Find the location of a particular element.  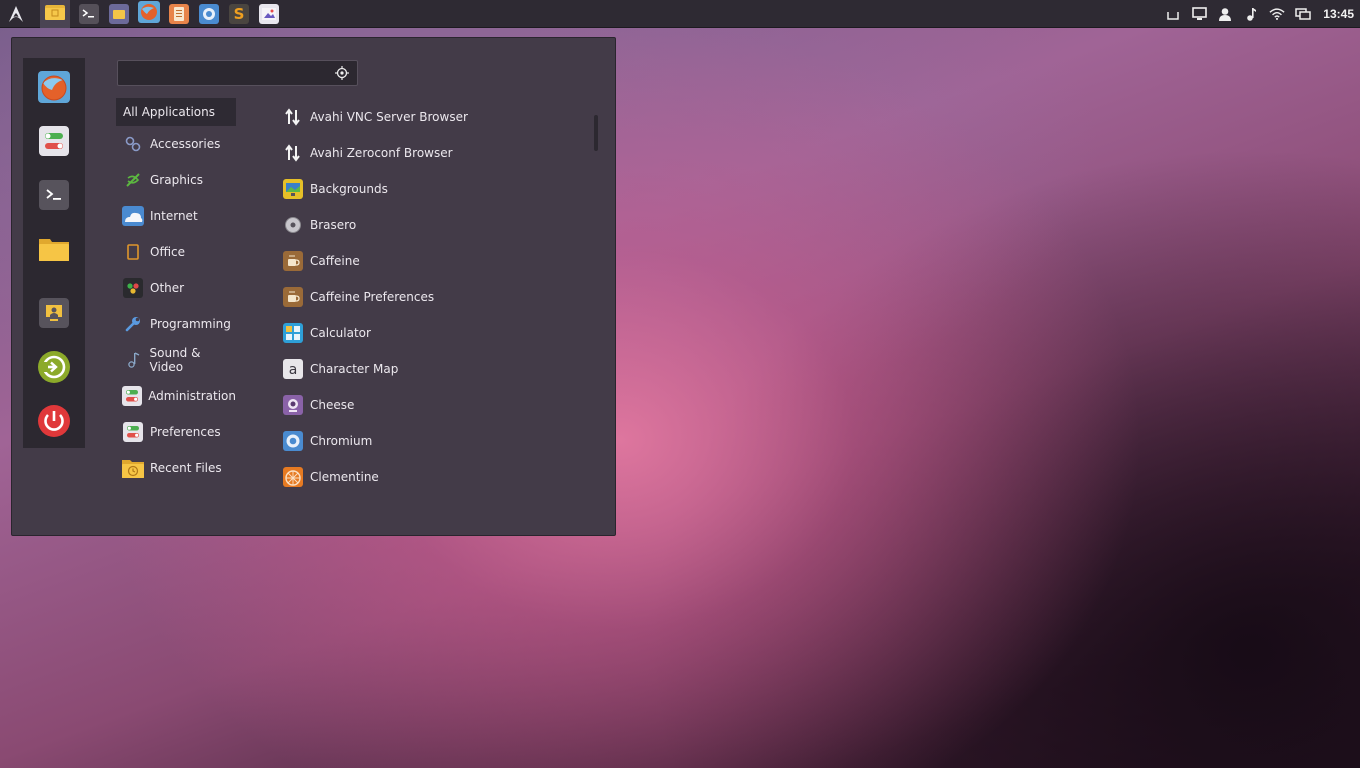

chromium-launcher is located at coordinates (209, 14).